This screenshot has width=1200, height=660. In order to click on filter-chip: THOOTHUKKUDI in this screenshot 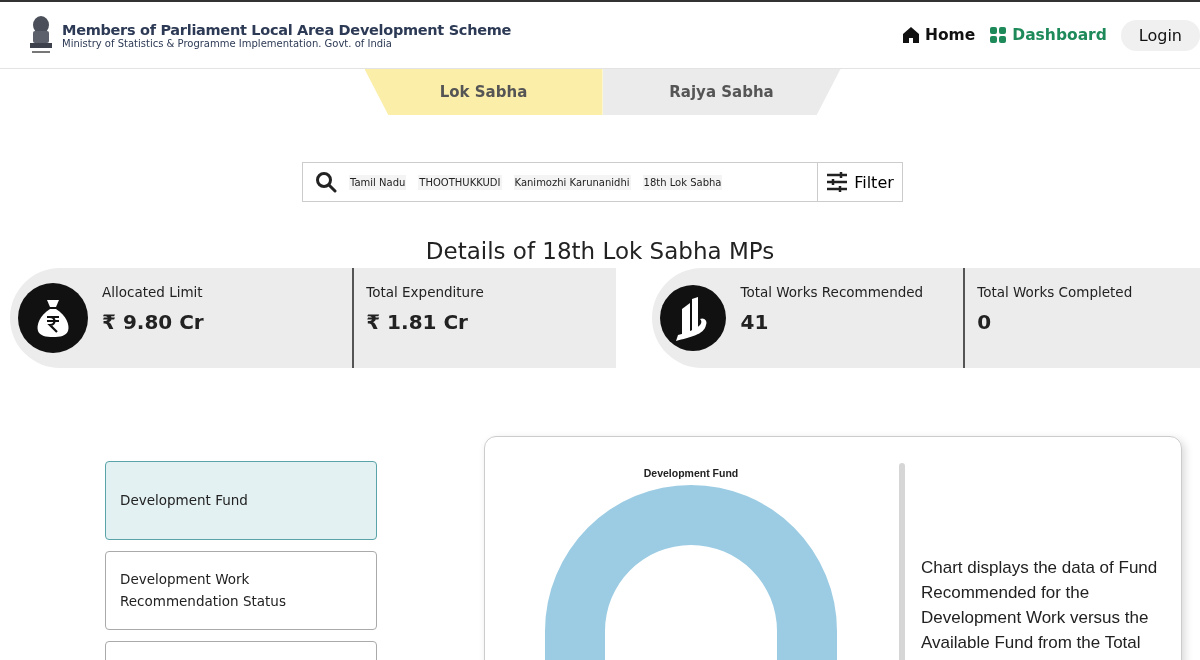, I will do `click(460, 182)`.